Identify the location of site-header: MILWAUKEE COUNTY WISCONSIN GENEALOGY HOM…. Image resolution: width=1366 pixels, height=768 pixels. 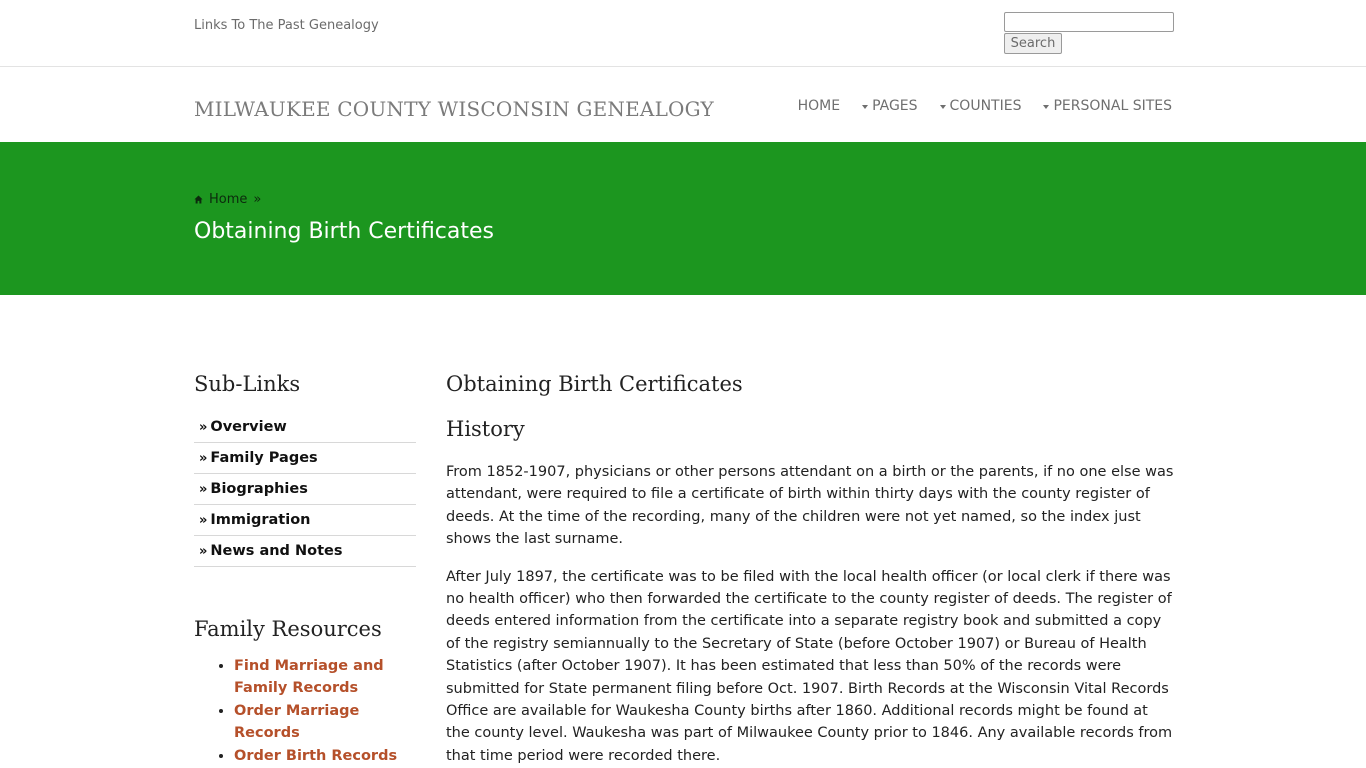
(683, 104).